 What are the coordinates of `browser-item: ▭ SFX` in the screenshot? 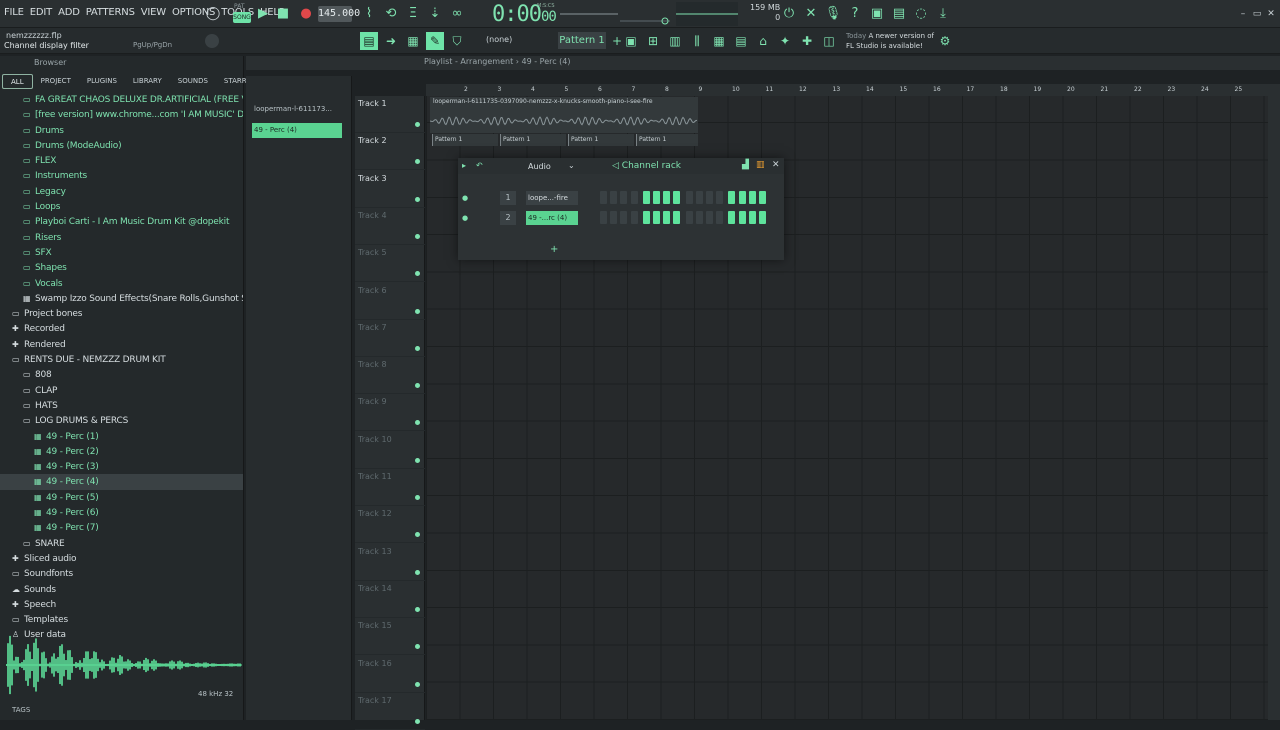 It's located at (121, 252).